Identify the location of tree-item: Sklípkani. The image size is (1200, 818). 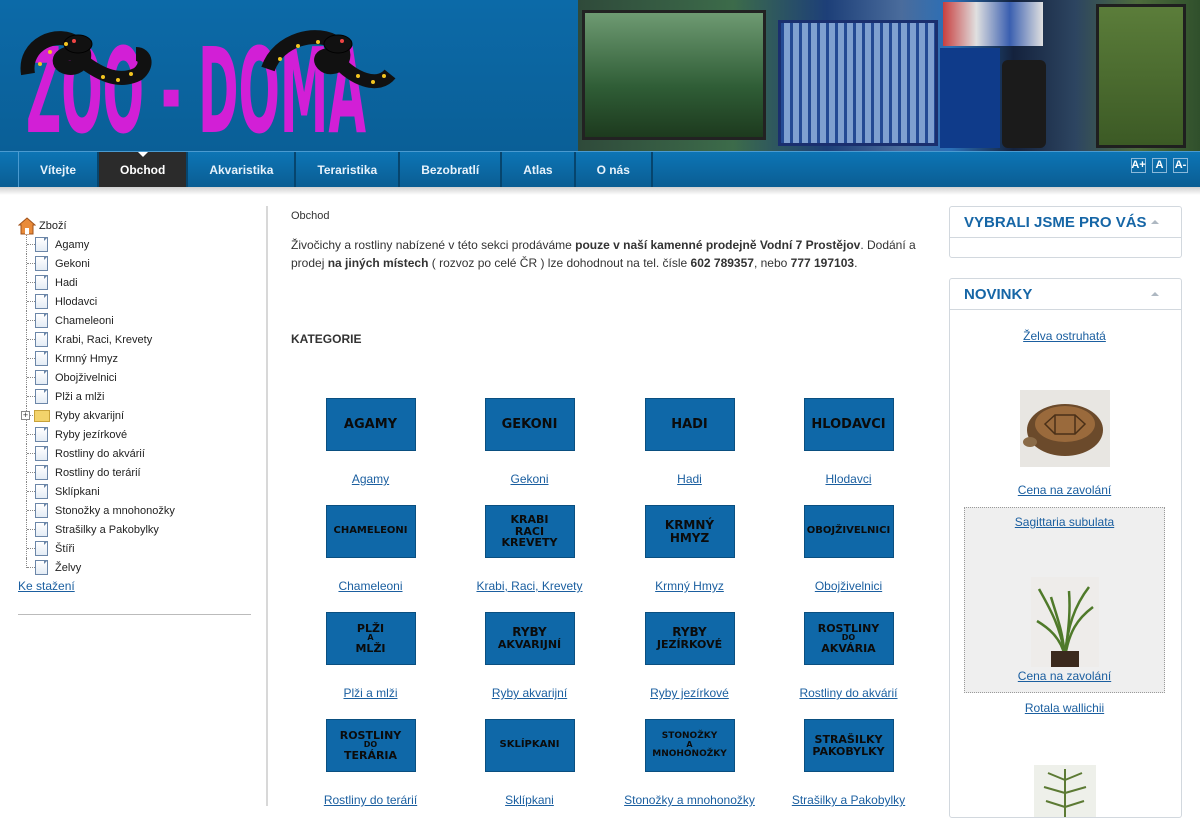
(135, 491).